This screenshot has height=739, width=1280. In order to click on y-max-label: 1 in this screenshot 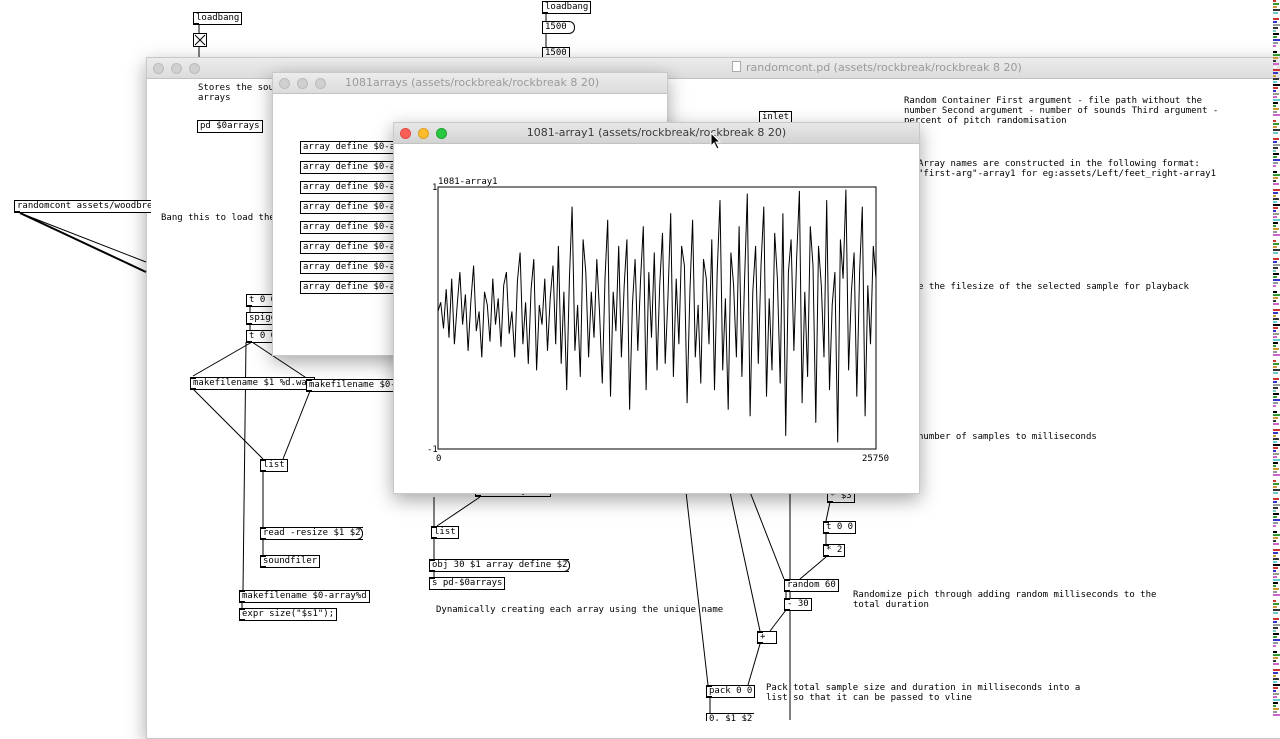, I will do `click(434, 188)`.